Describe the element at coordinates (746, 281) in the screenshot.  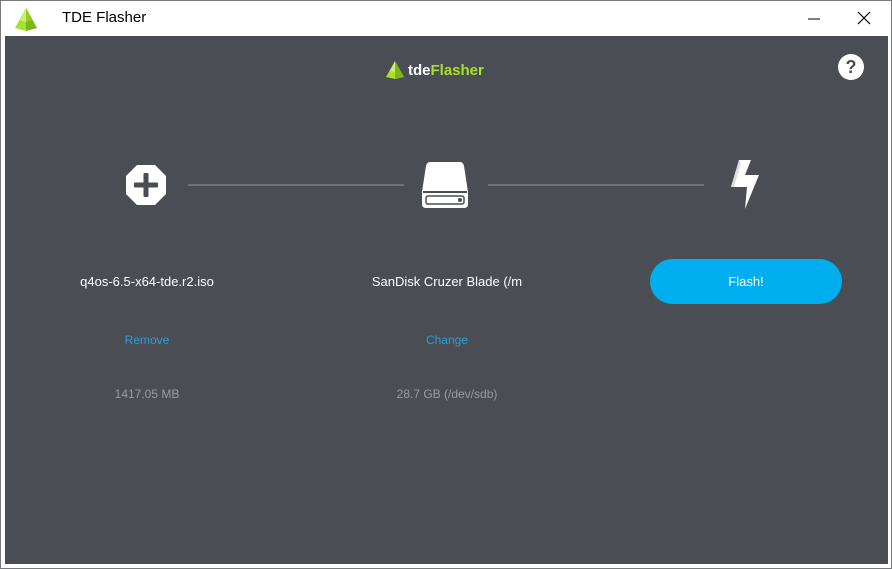
I see `flash-button: Flash!` at that location.